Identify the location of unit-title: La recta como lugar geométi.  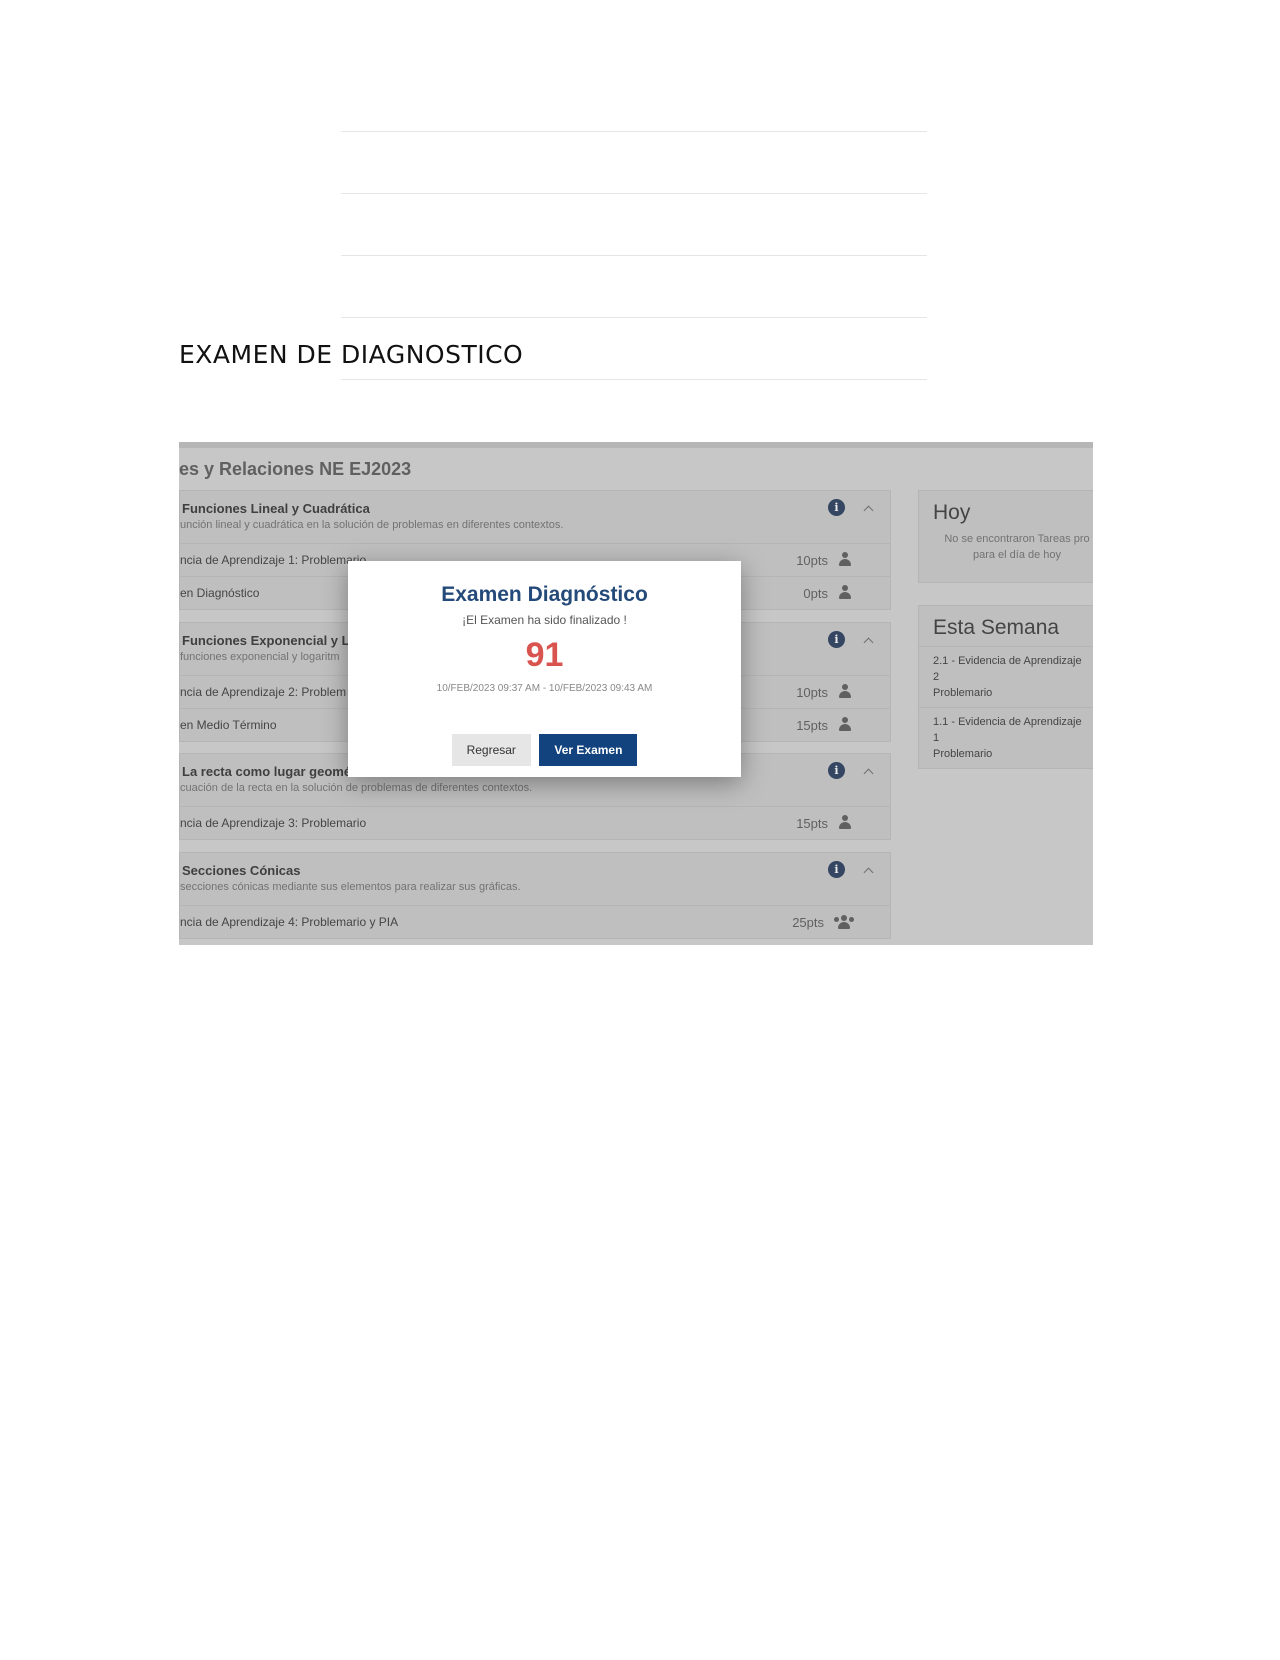
(270, 771).